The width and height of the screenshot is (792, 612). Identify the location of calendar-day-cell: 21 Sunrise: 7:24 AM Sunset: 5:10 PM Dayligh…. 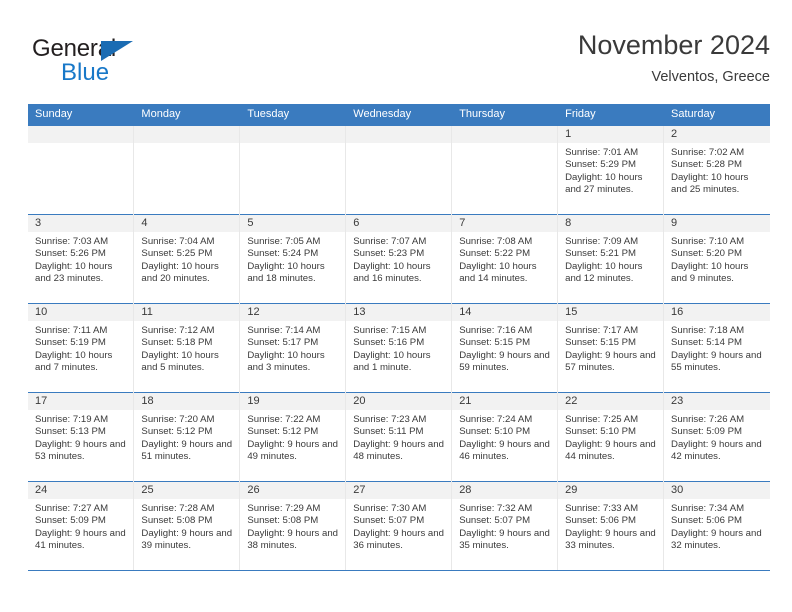
(505, 437).